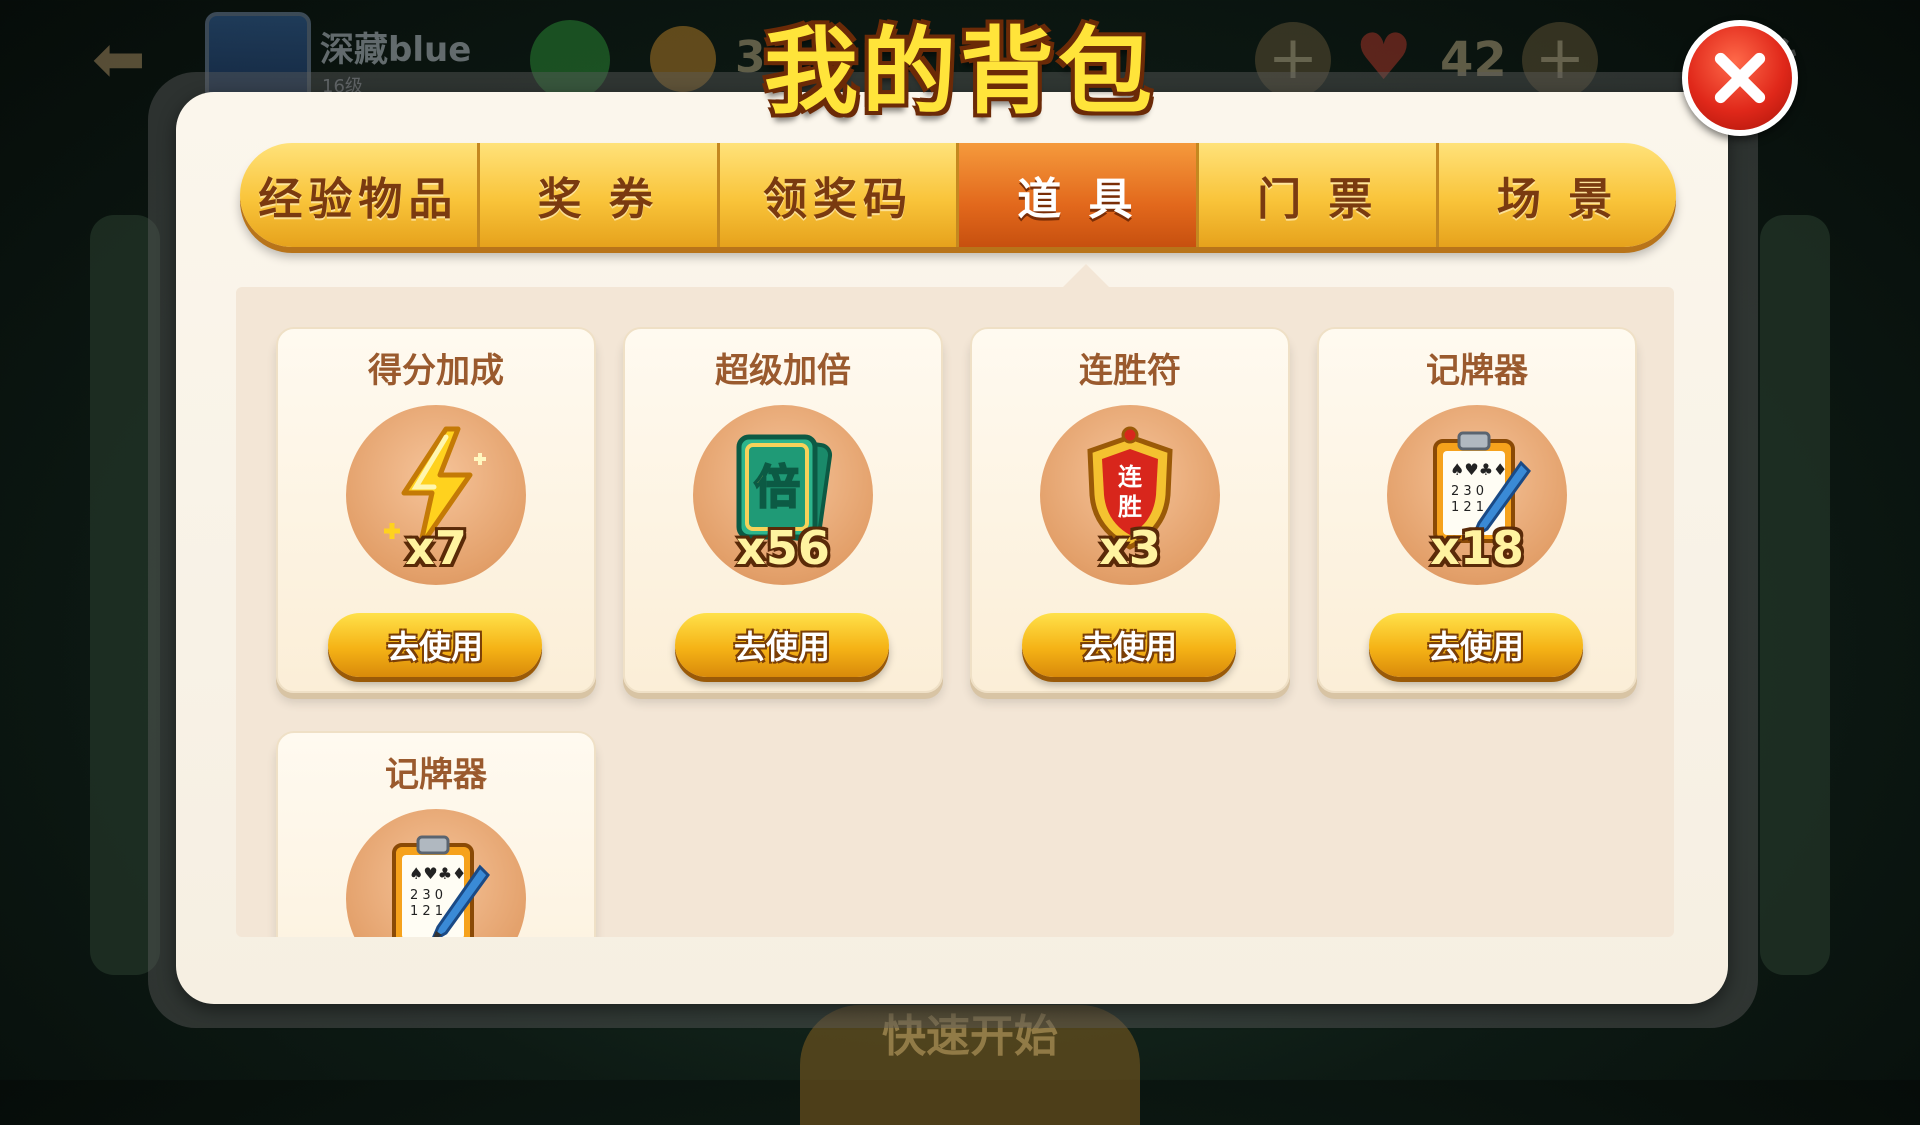 The width and height of the screenshot is (1920, 1125). What do you see at coordinates (436, 510) in the screenshot?
I see `item-card: 得分加成 x7 去使用` at bounding box center [436, 510].